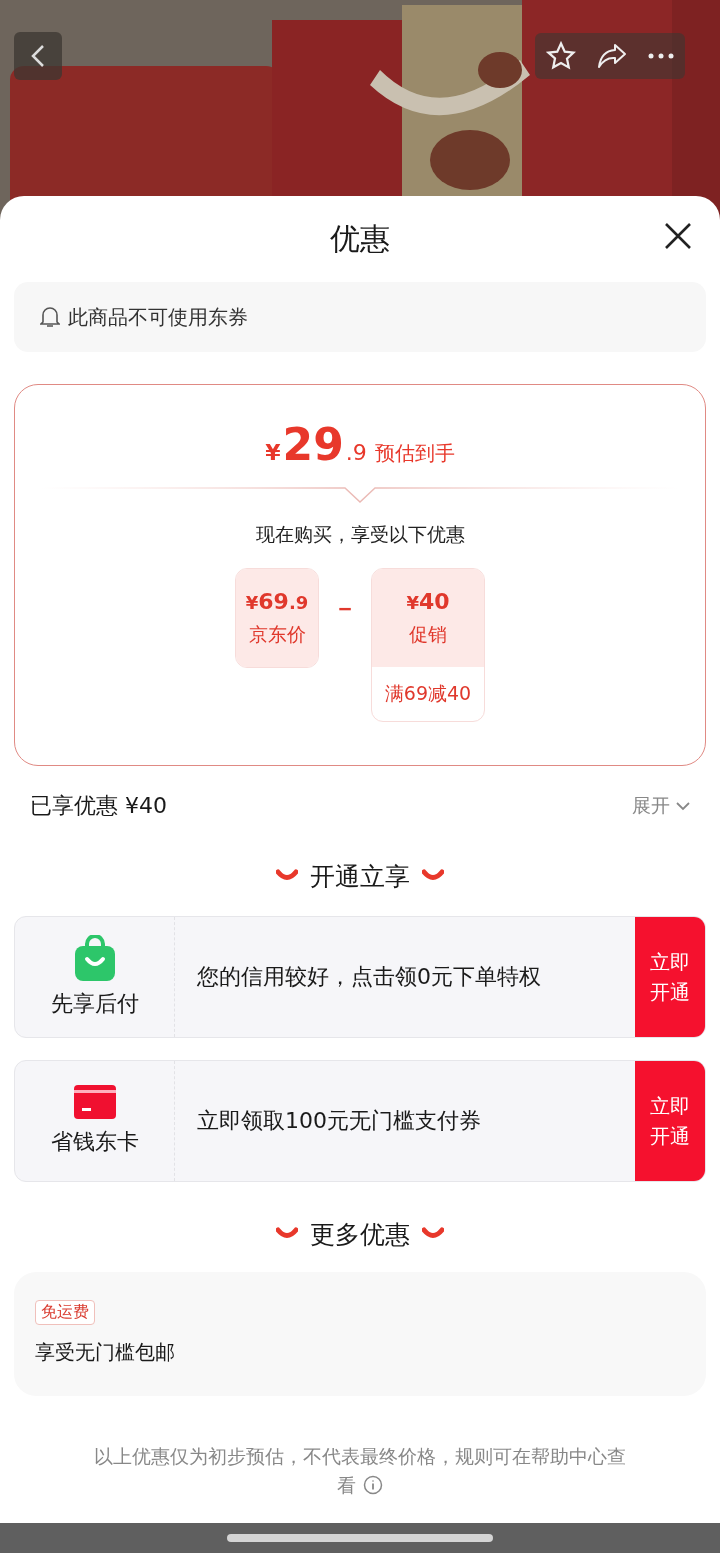 This screenshot has height=1553, width=720. What do you see at coordinates (360, 1471) in the screenshot?
I see `disclaimer-text: 以上优惠仅为初步预估，不代表最终价格，规则可在帮助中心查看` at bounding box center [360, 1471].